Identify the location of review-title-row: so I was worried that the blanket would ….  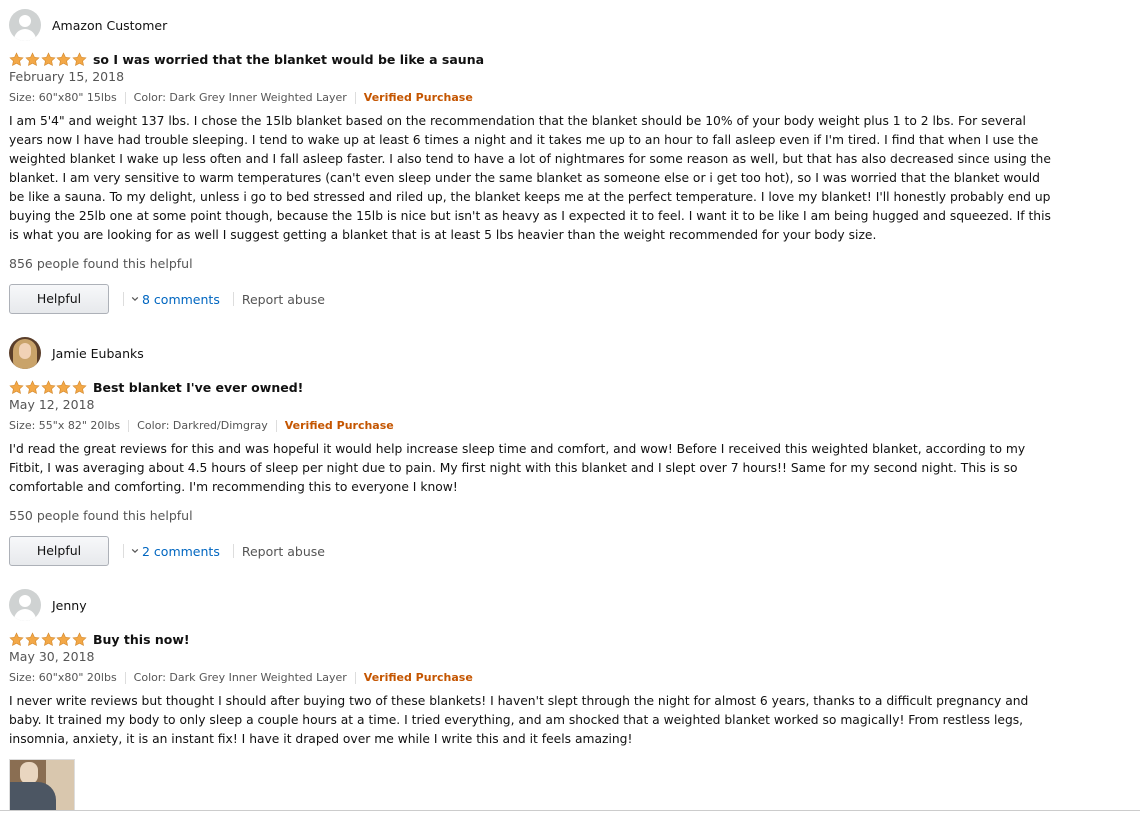
(246, 59).